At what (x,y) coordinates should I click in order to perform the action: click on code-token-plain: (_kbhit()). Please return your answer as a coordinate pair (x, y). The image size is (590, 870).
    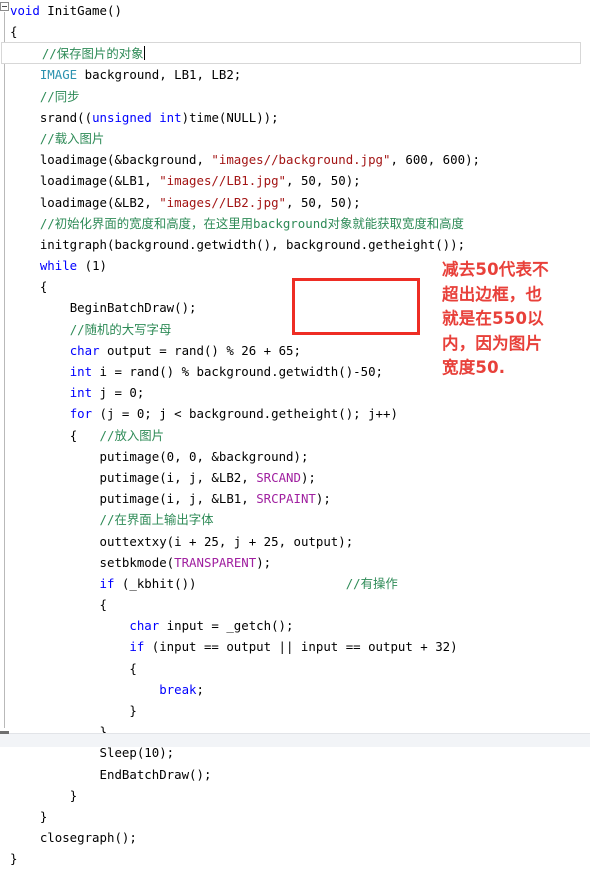
    Looking at the image, I should click on (155, 583).